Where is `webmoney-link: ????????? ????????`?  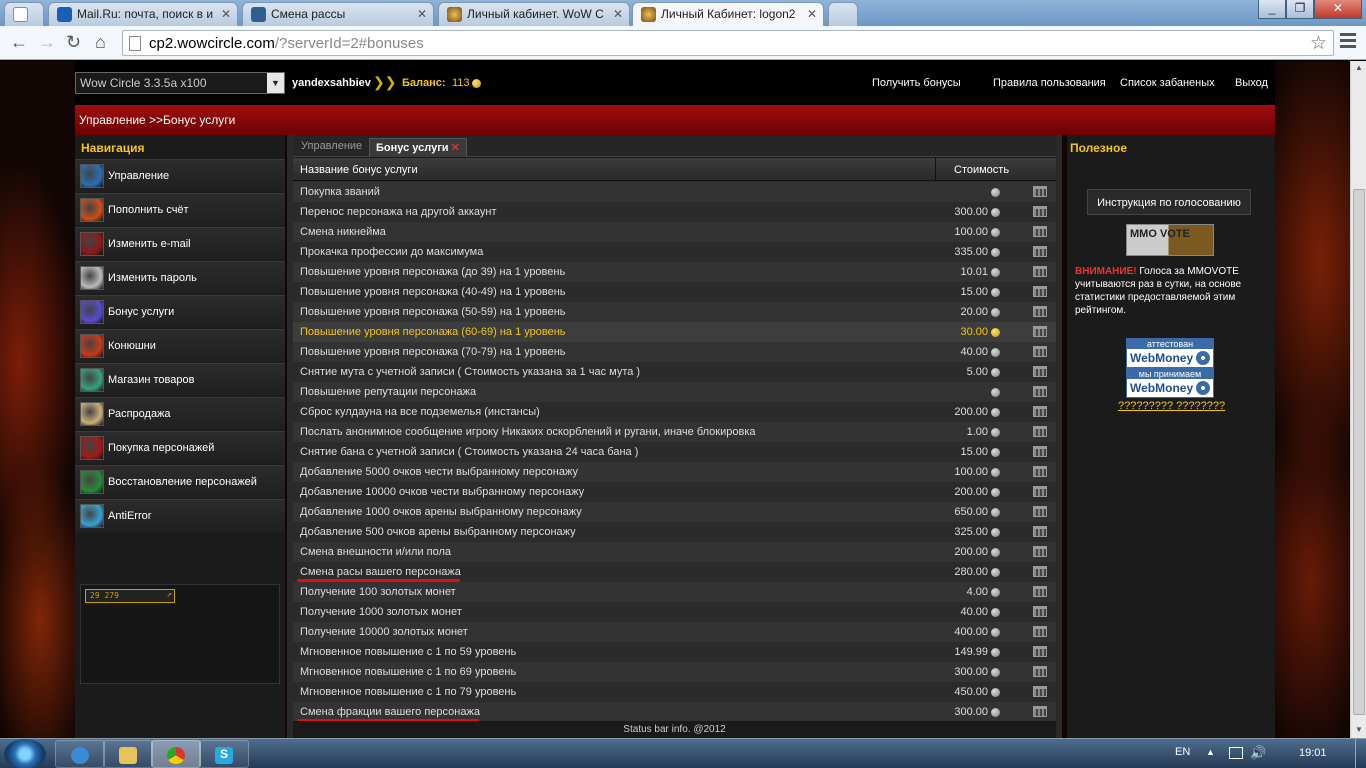
webmoney-link: ????????? ???????? is located at coordinates (1171, 406).